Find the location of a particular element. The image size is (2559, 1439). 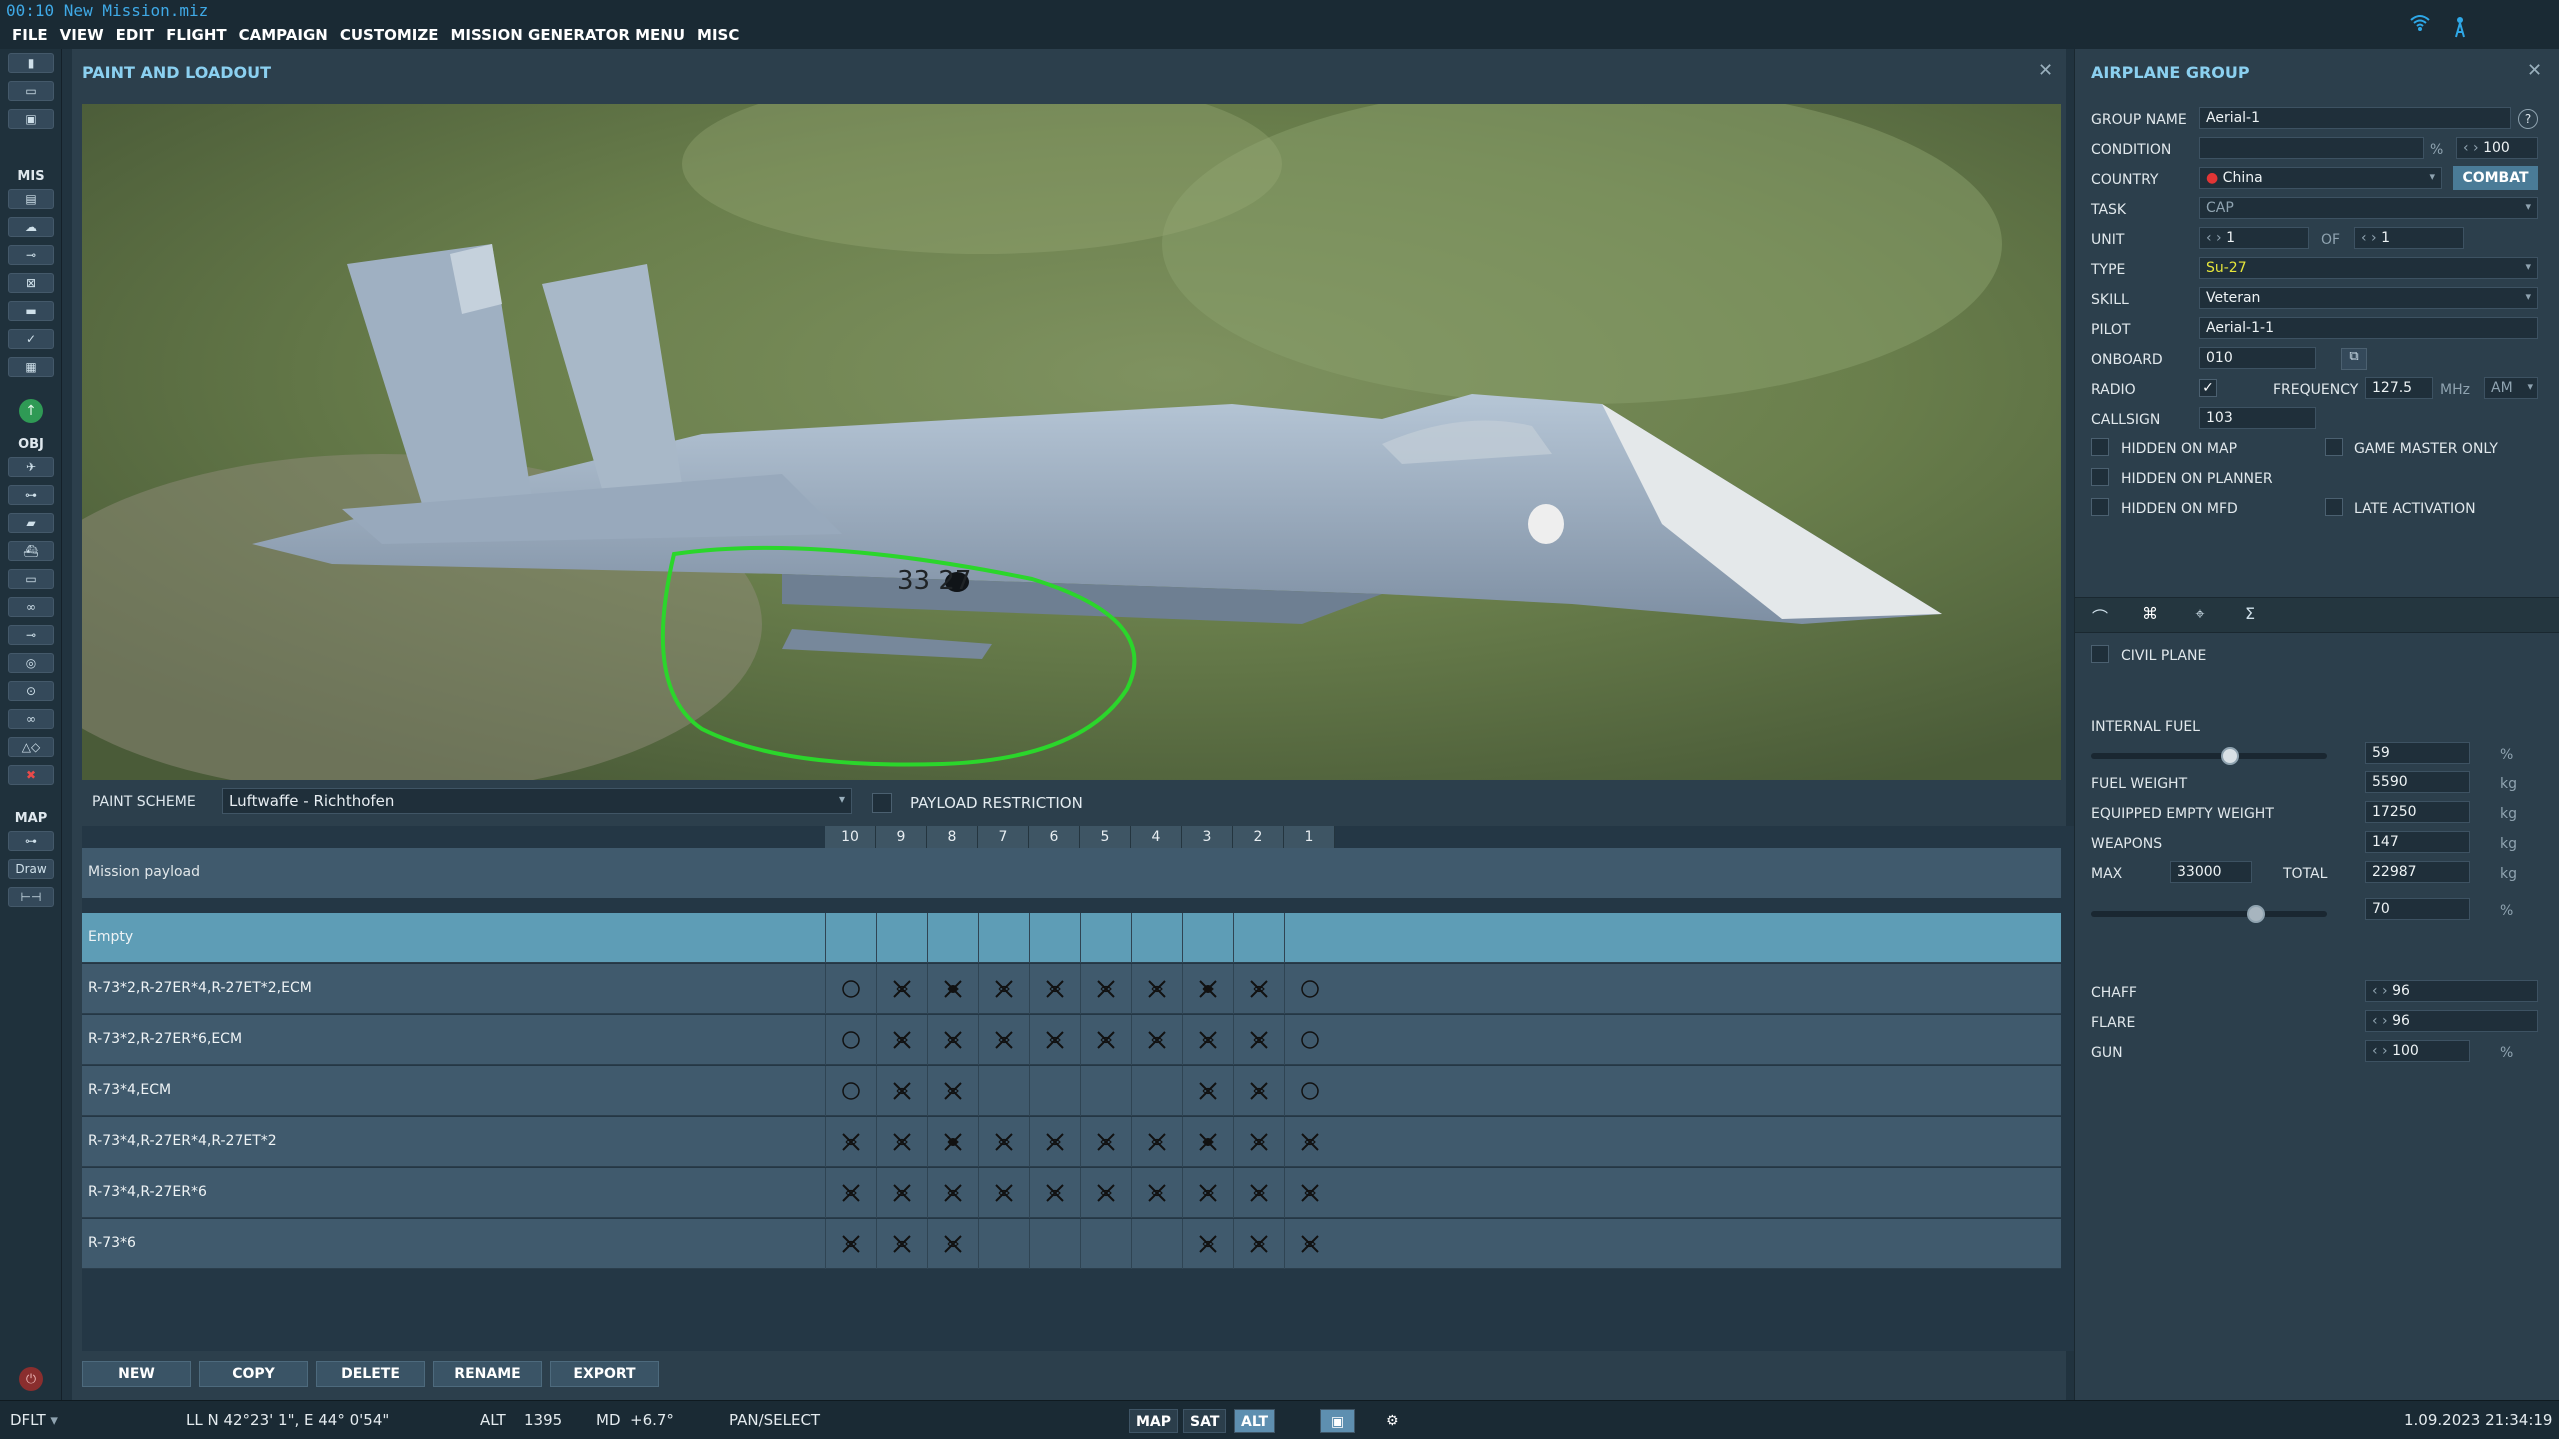

chaff-stepper: ‹ › 96 is located at coordinates (2451, 991).